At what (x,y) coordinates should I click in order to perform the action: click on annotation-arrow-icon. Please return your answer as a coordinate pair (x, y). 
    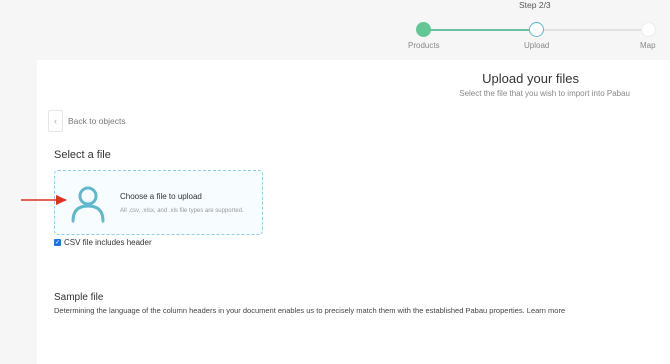
    Looking at the image, I should click on (44, 200).